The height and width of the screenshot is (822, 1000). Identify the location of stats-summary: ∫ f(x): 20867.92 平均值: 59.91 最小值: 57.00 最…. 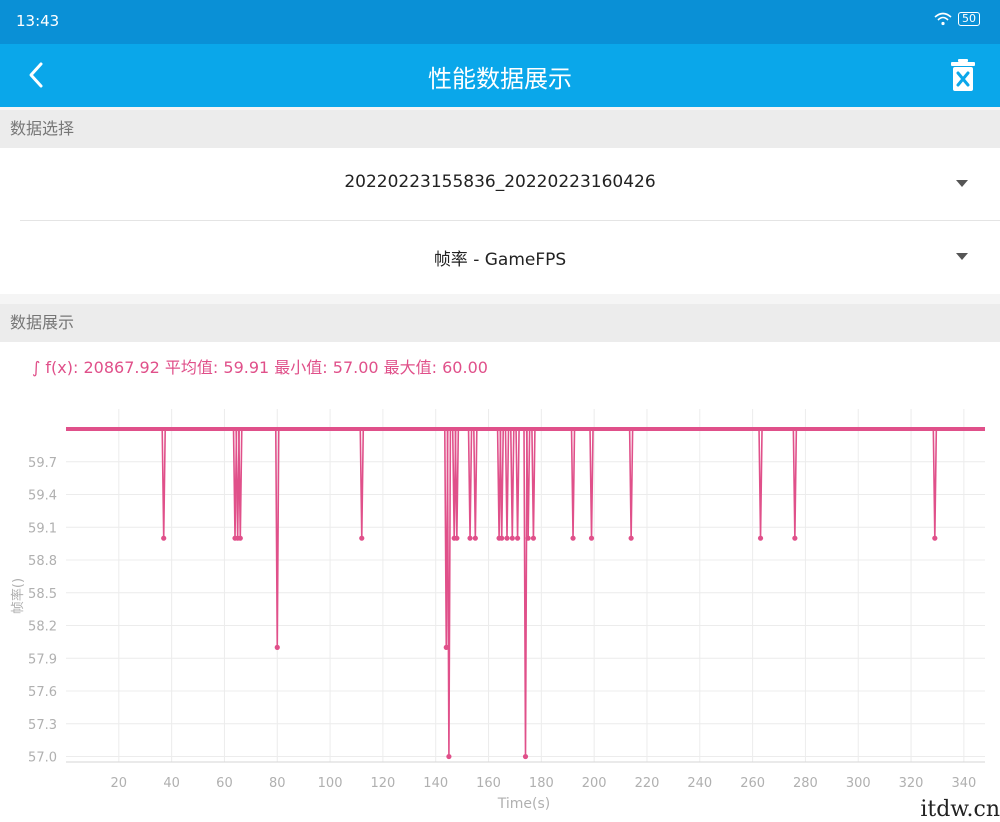
(260, 367).